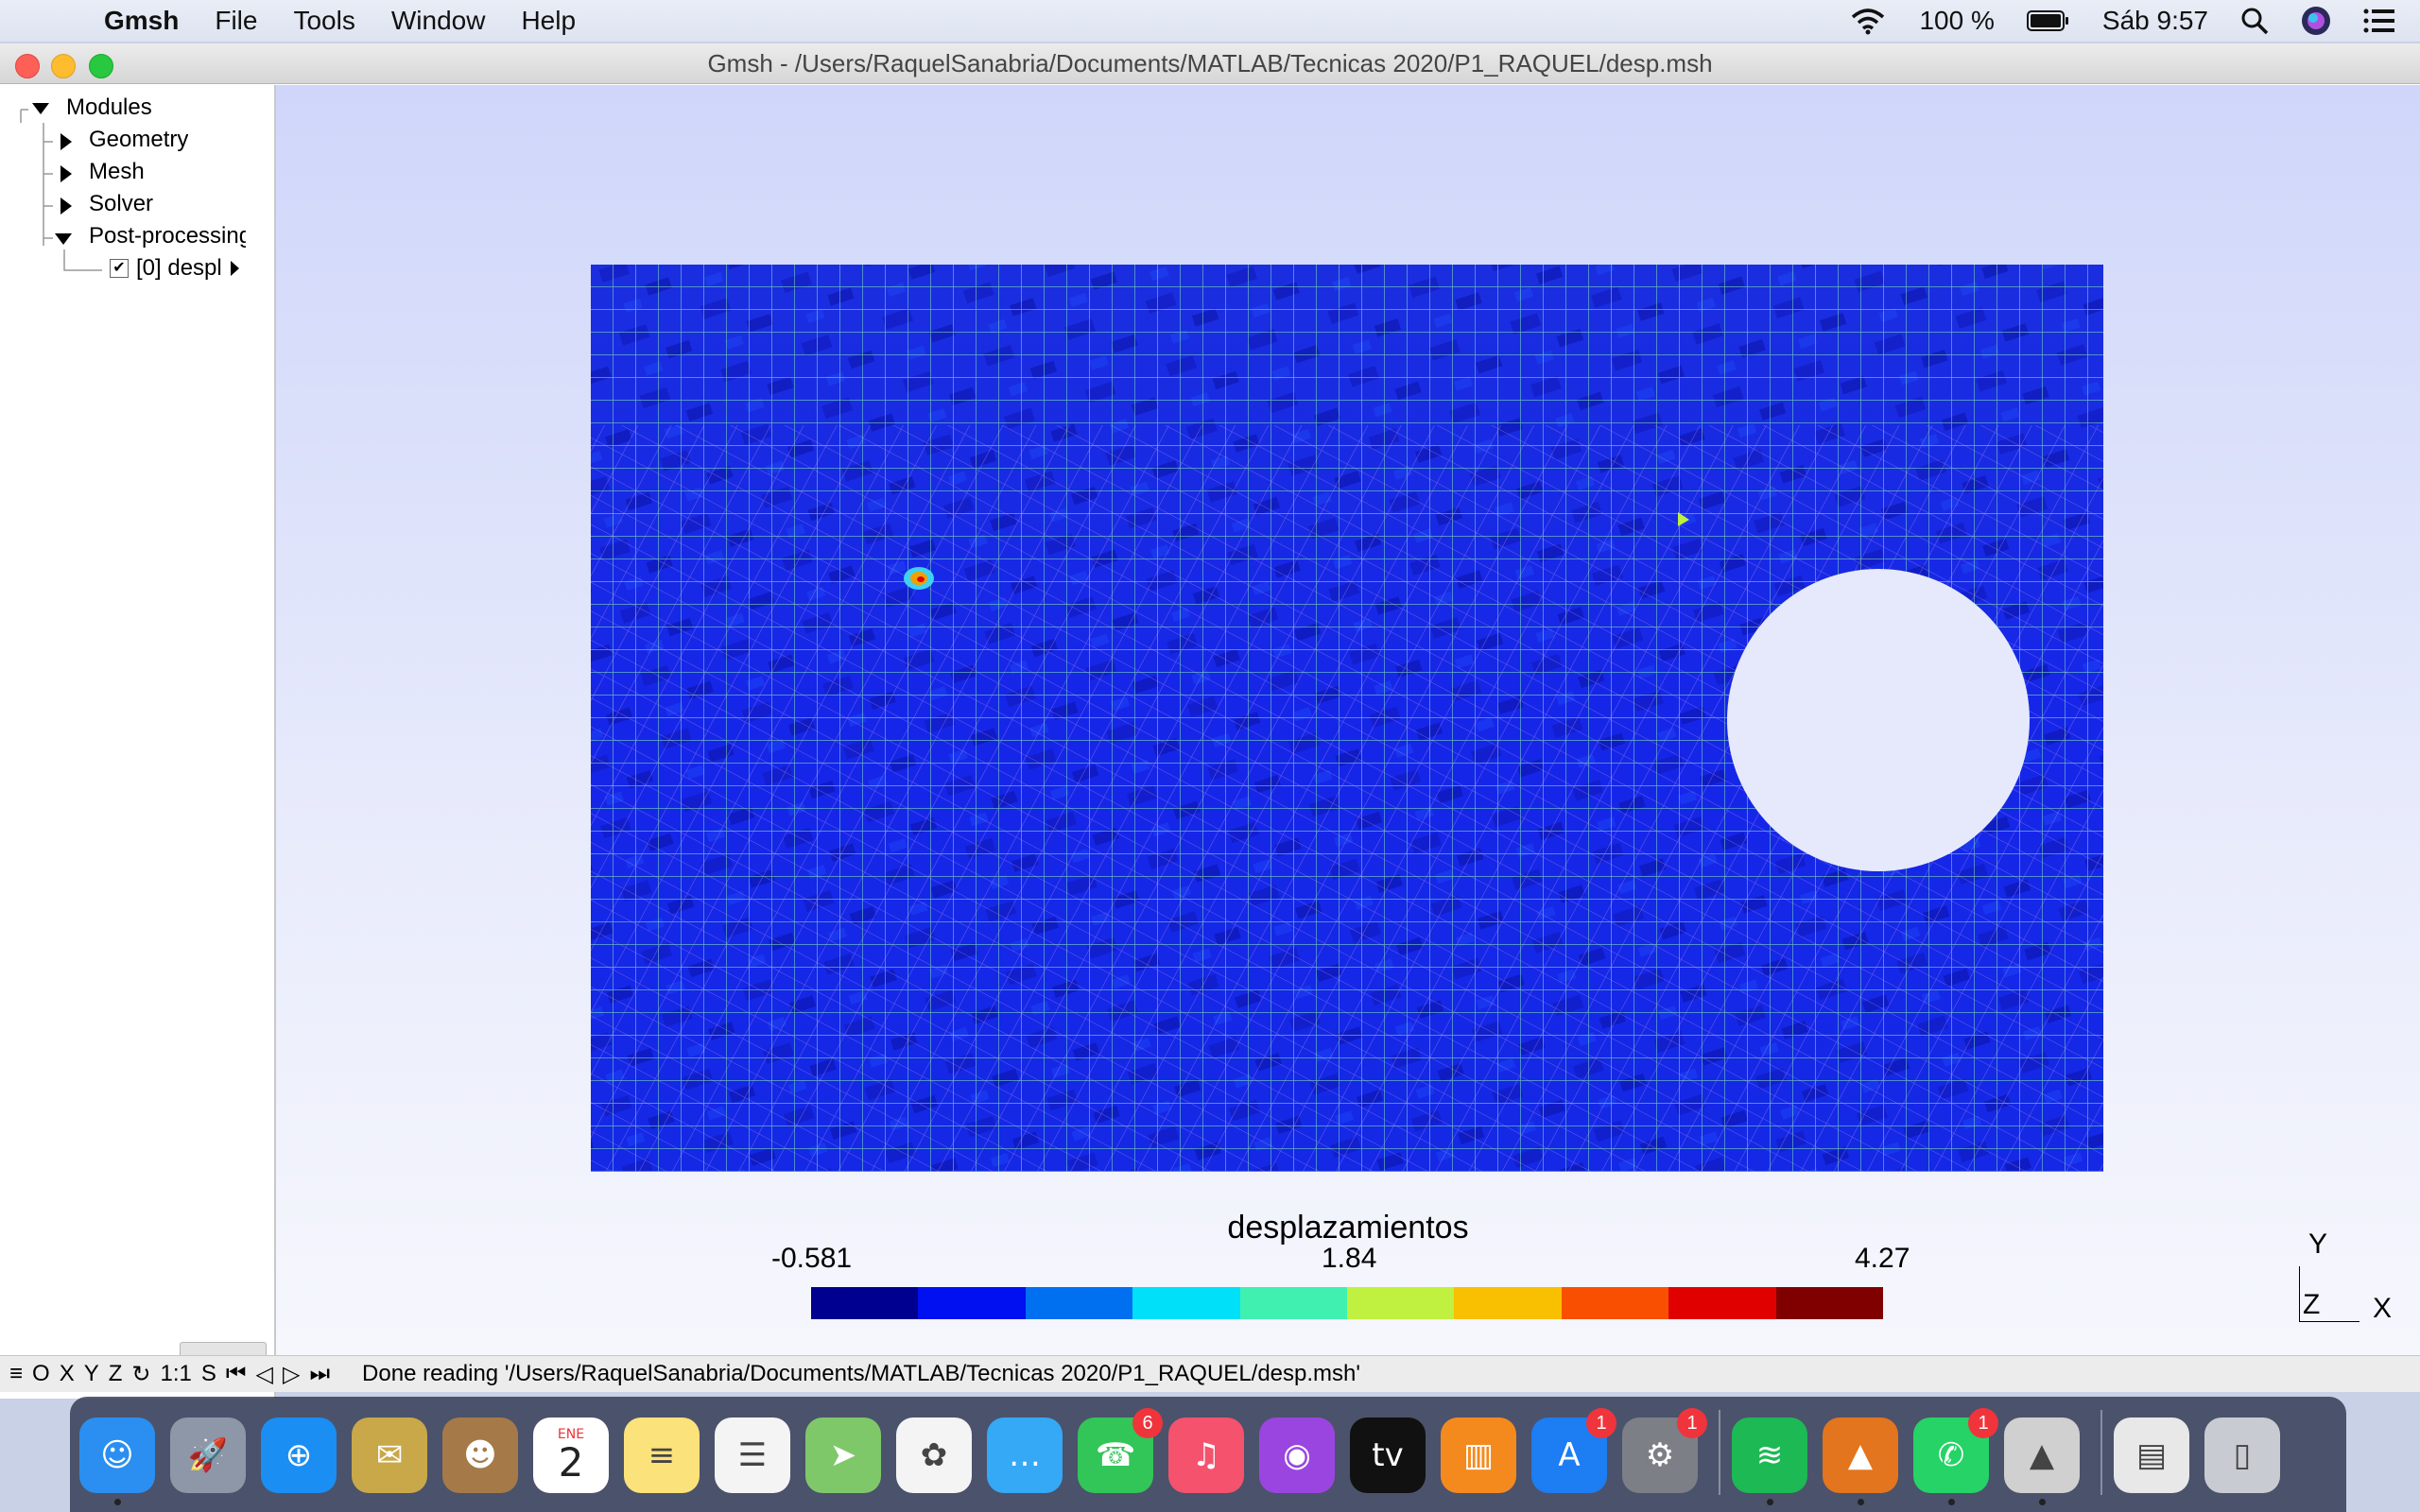 The height and width of the screenshot is (1512, 2420). What do you see at coordinates (319, 1374) in the screenshot?
I see `next-step-icon: ⏭` at bounding box center [319, 1374].